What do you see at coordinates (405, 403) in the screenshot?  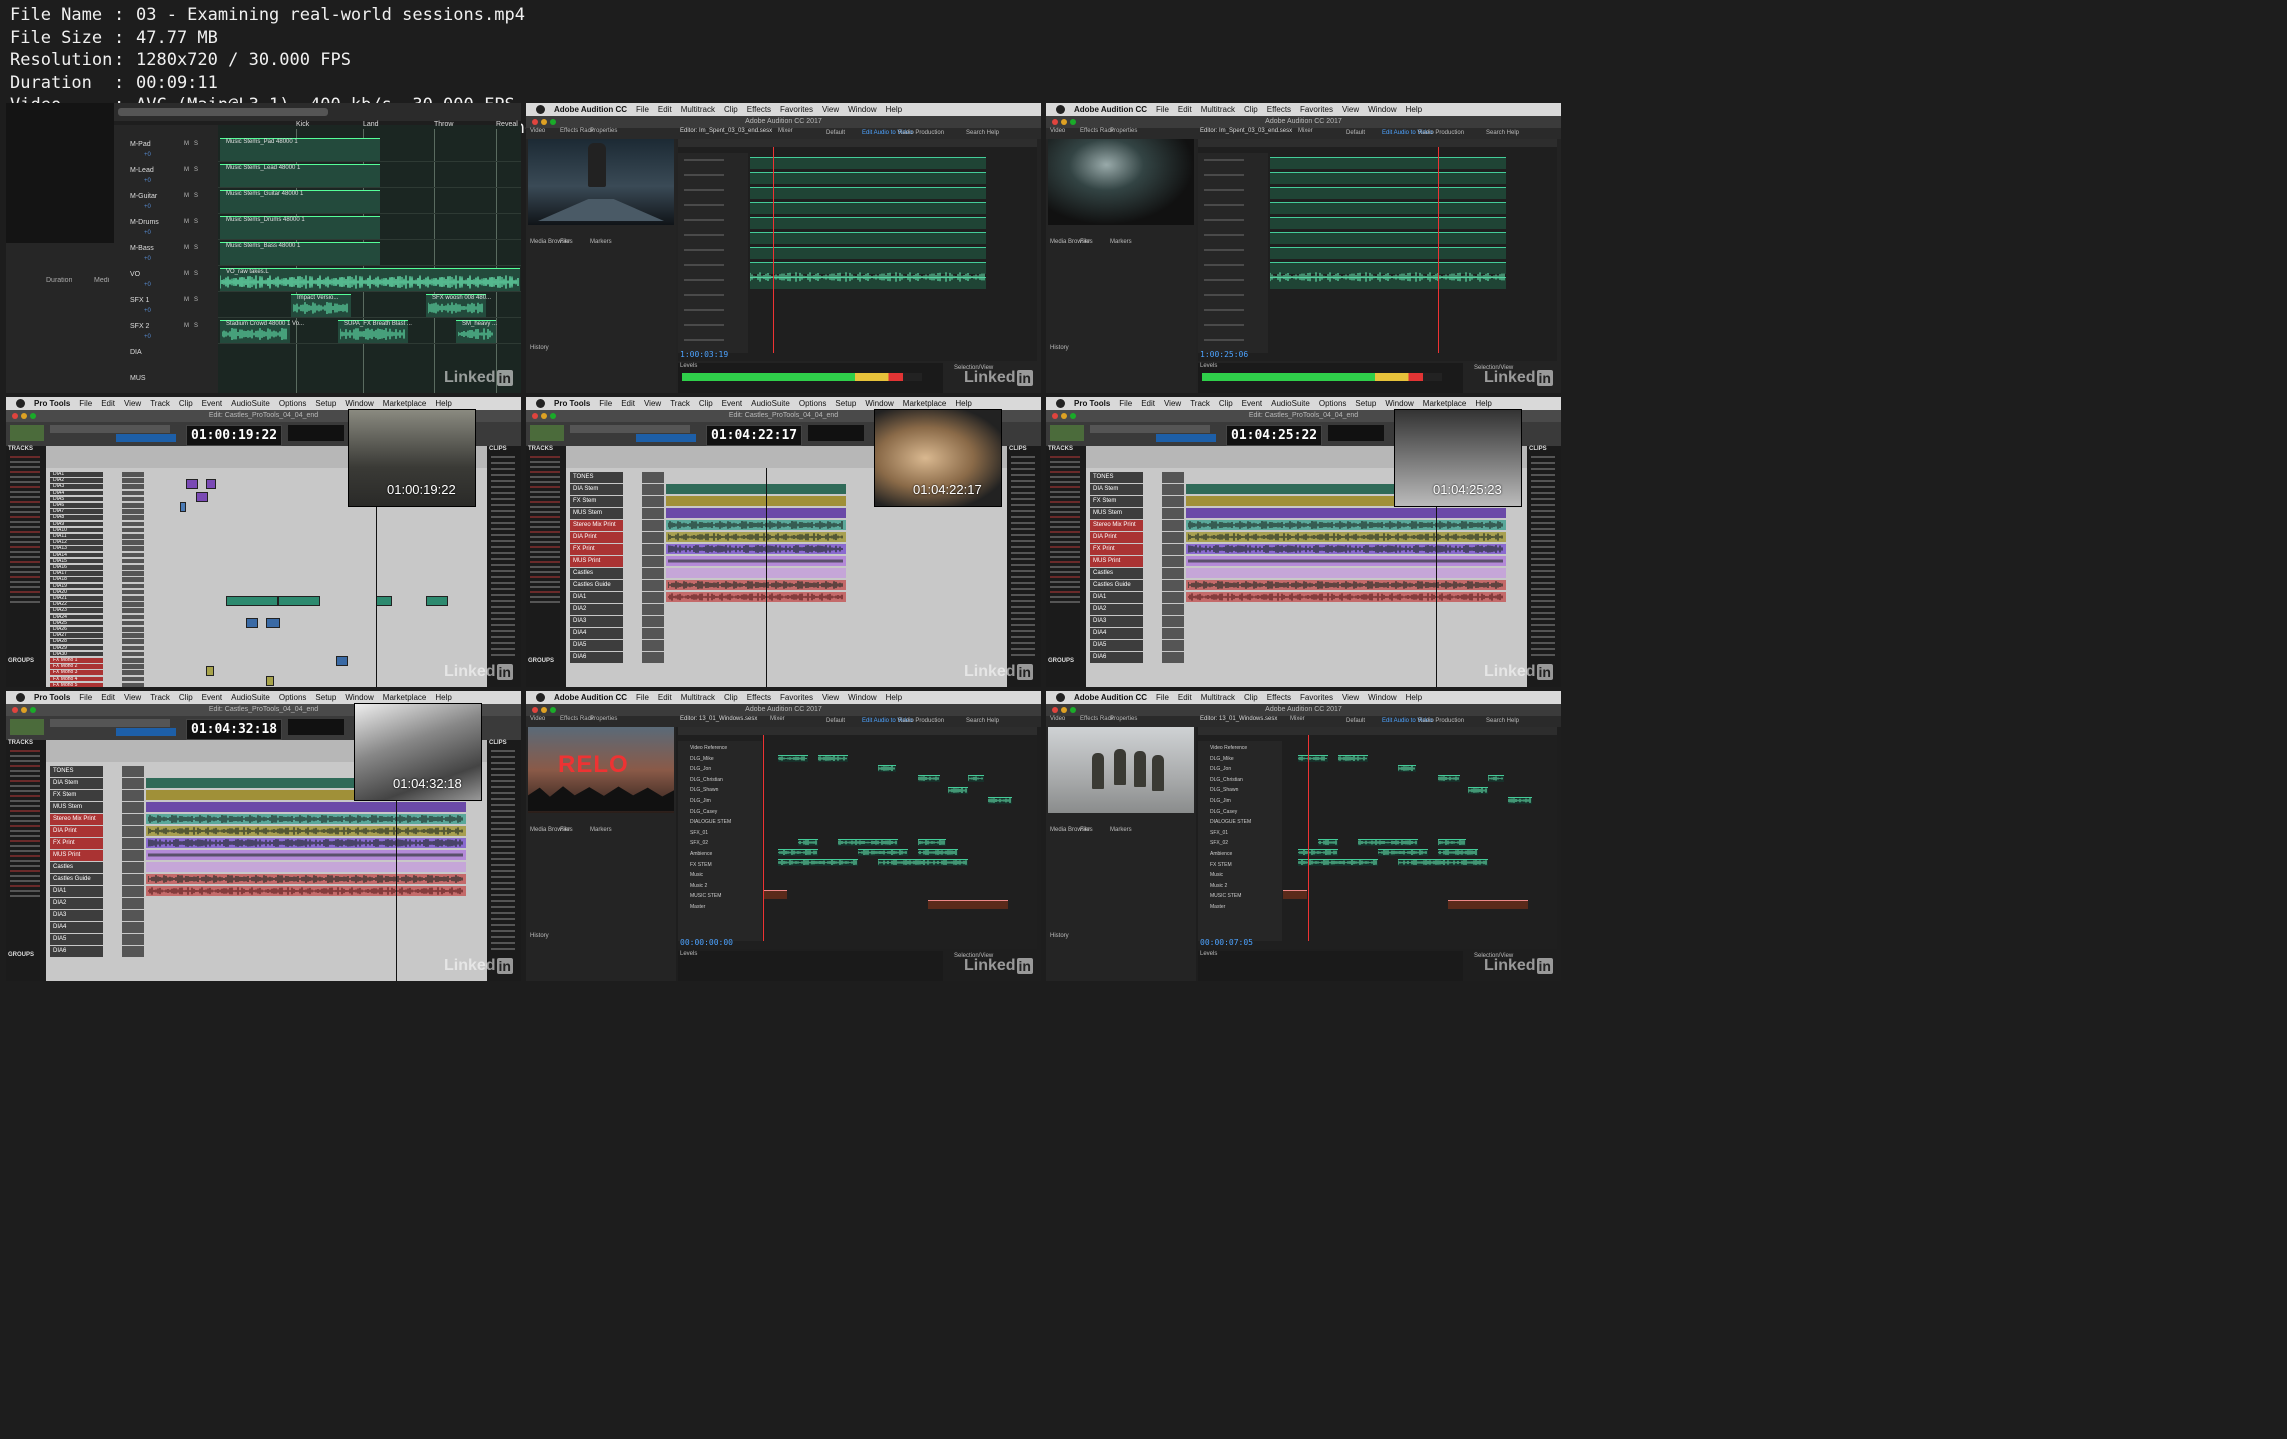 I see `menu-item: Marketplace` at bounding box center [405, 403].